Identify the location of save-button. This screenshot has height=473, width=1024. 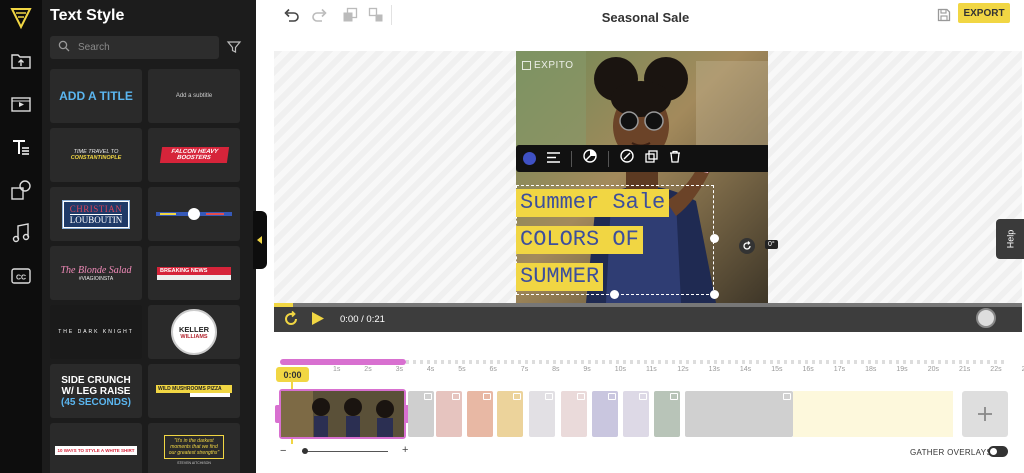
(944, 15).